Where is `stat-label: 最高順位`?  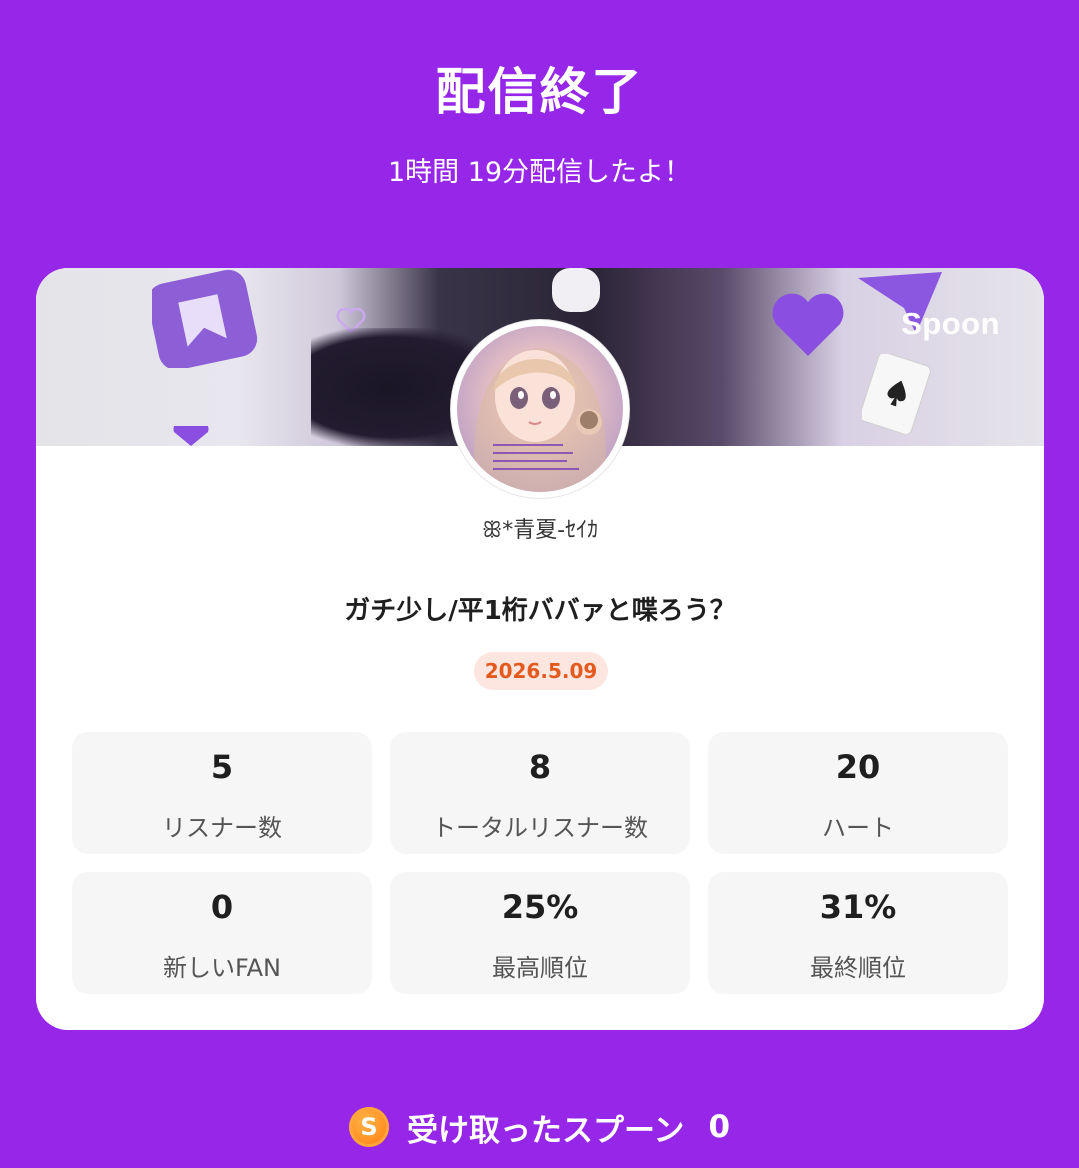
stat-label: 最高順位 is located at coordinates (540, 968).